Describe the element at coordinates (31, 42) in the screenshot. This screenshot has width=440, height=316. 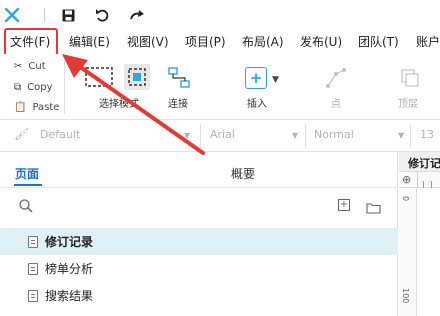
I see `file-menu-highlight` at that location.